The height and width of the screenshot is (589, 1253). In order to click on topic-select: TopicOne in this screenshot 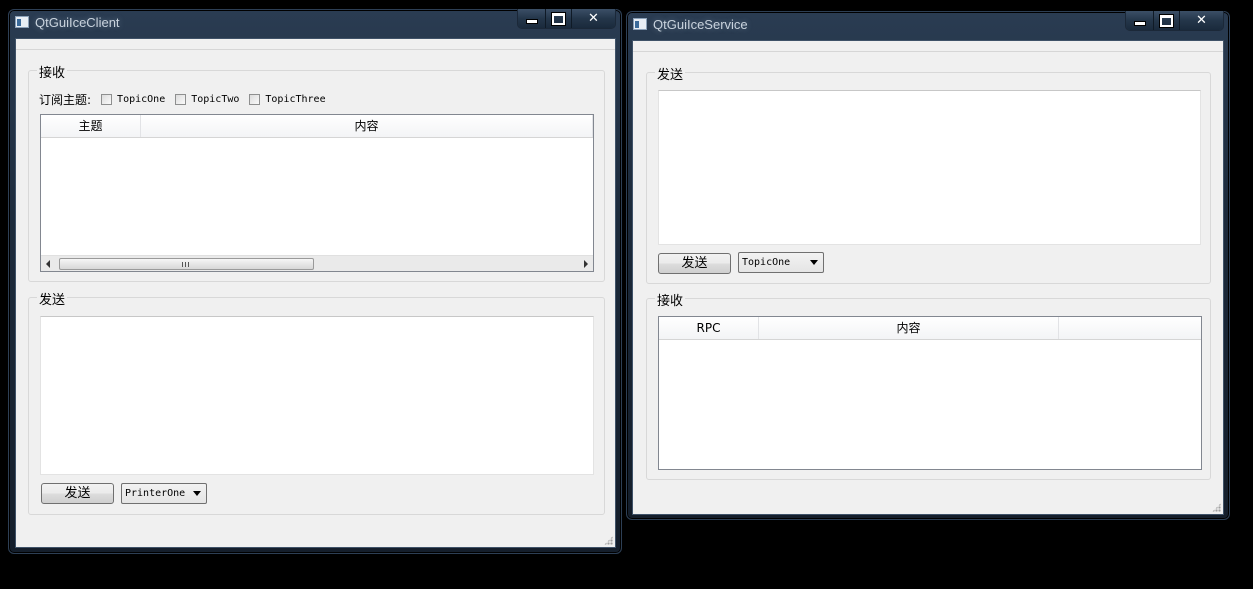, I will do `click(781, 262)`.